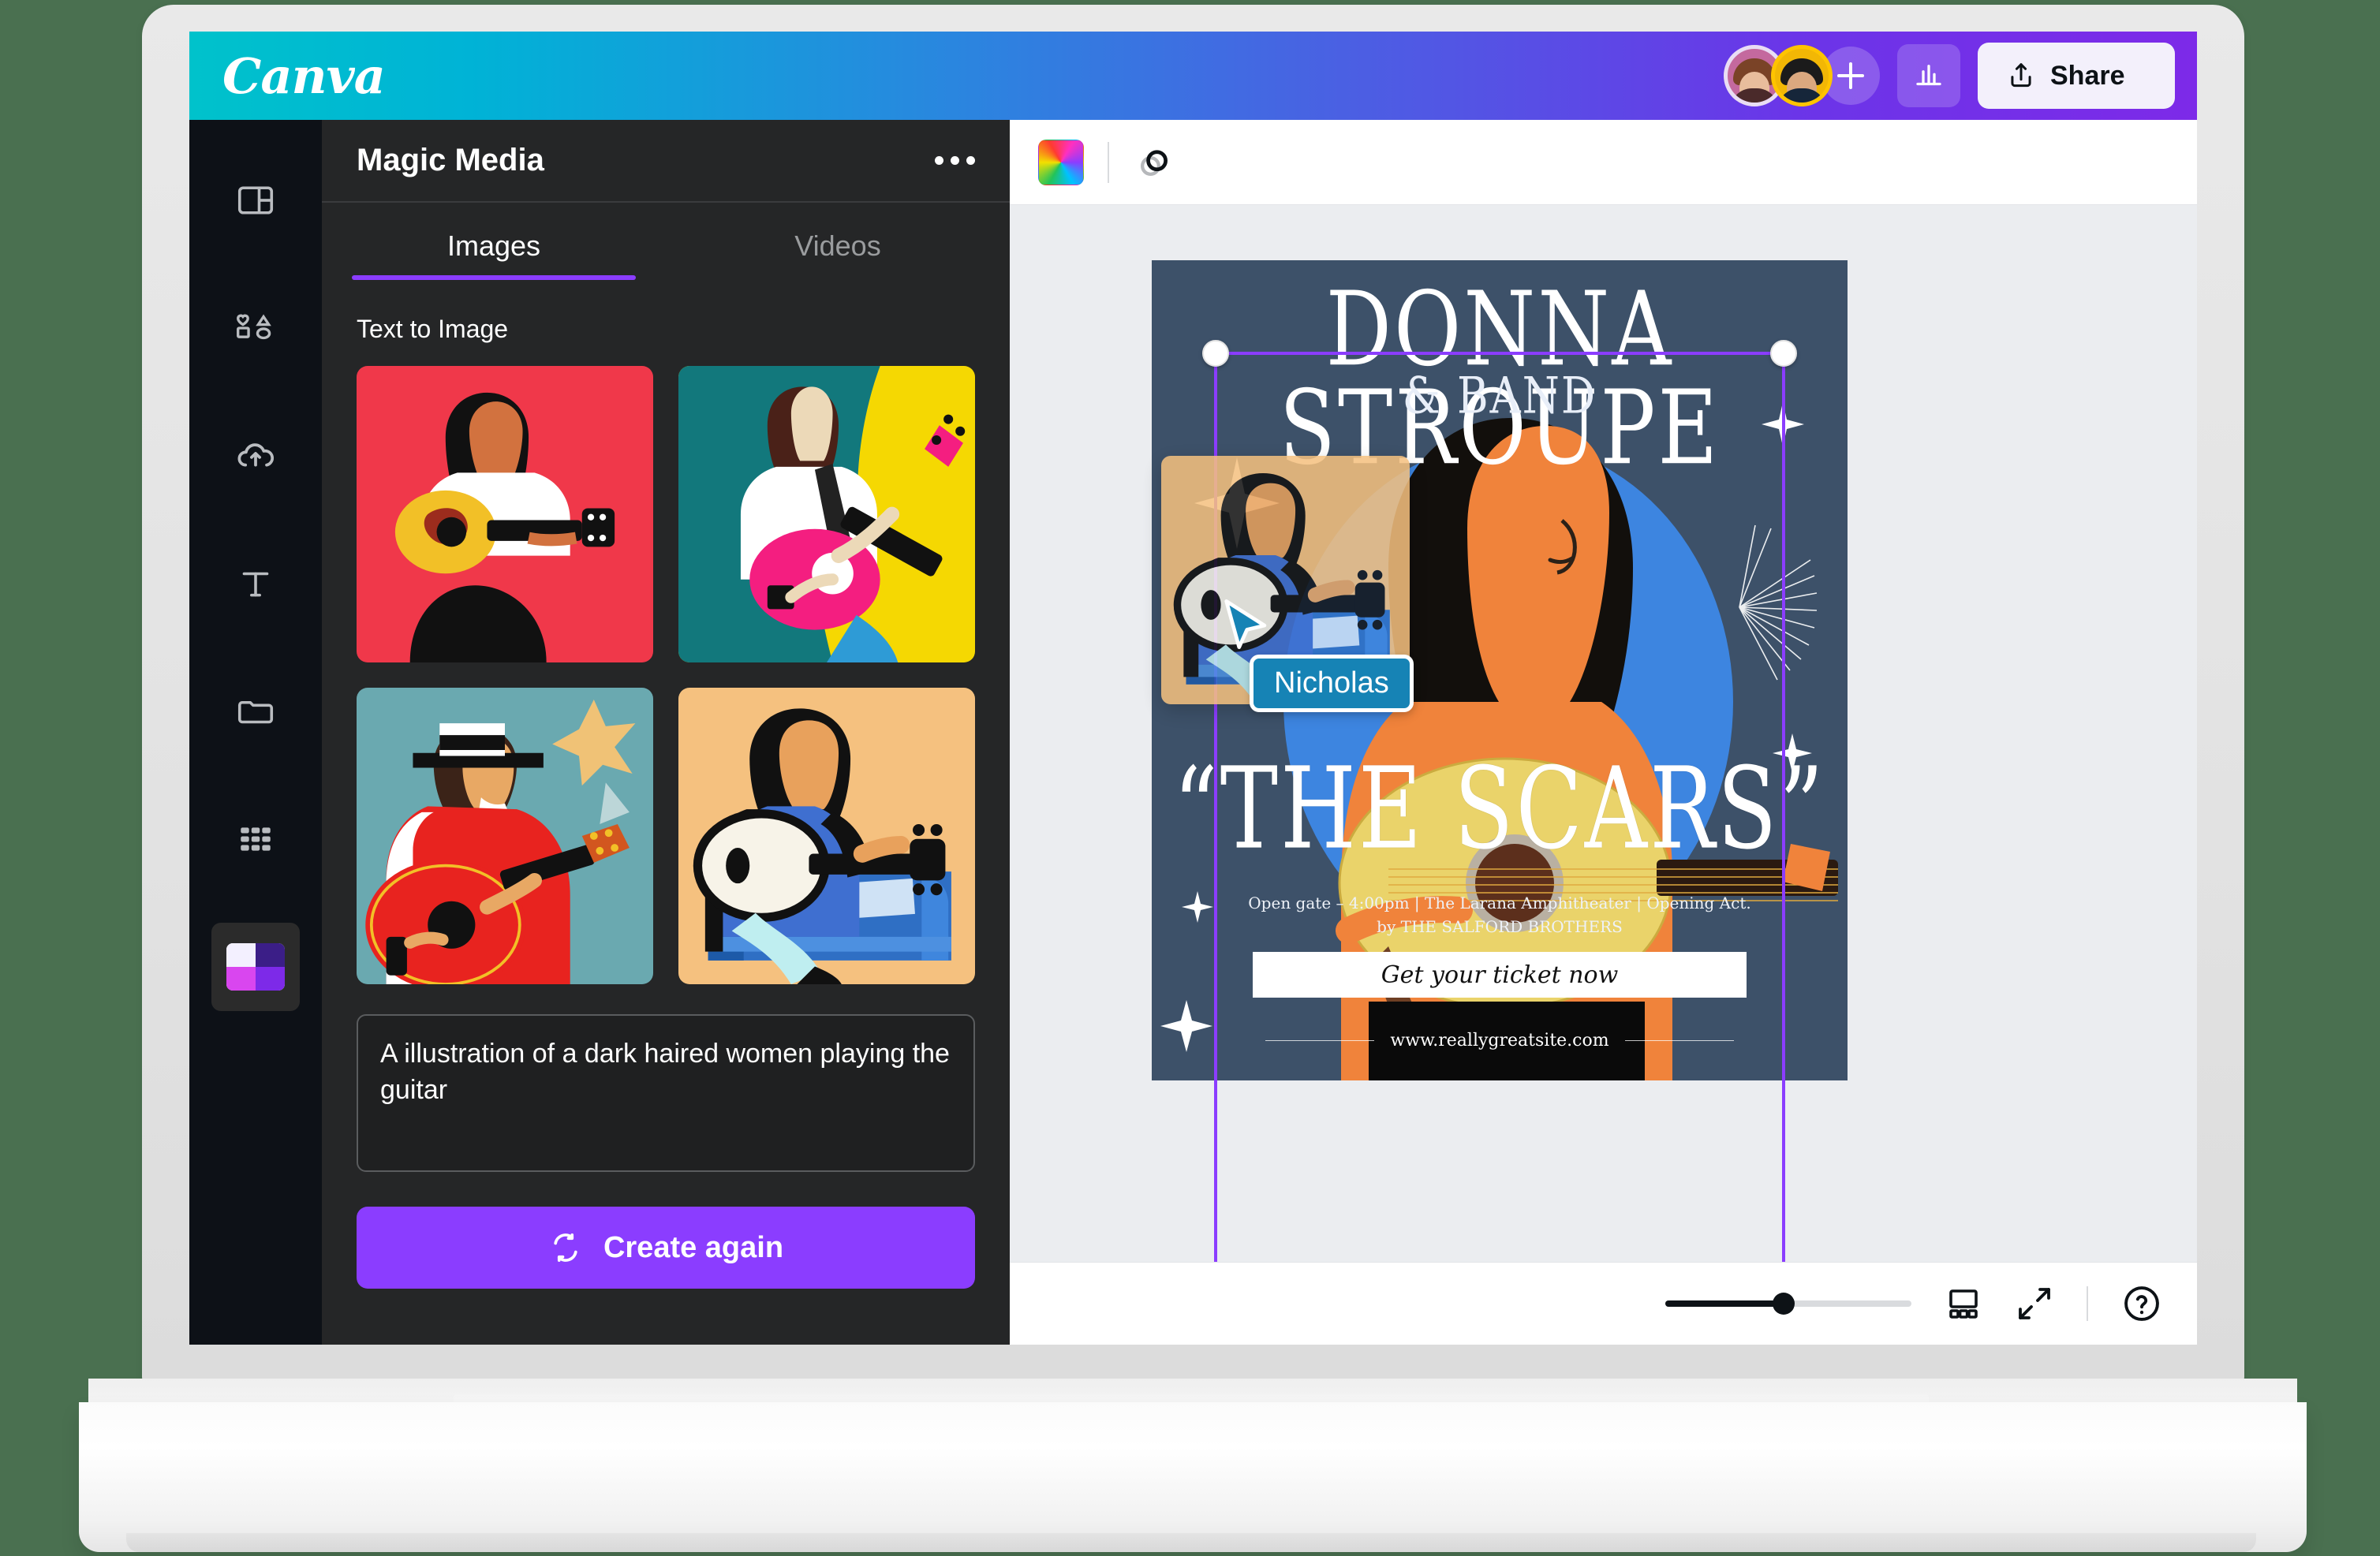 The image size is (2380, 1556). I want to click on design-layout-icon, so click(255, 201).